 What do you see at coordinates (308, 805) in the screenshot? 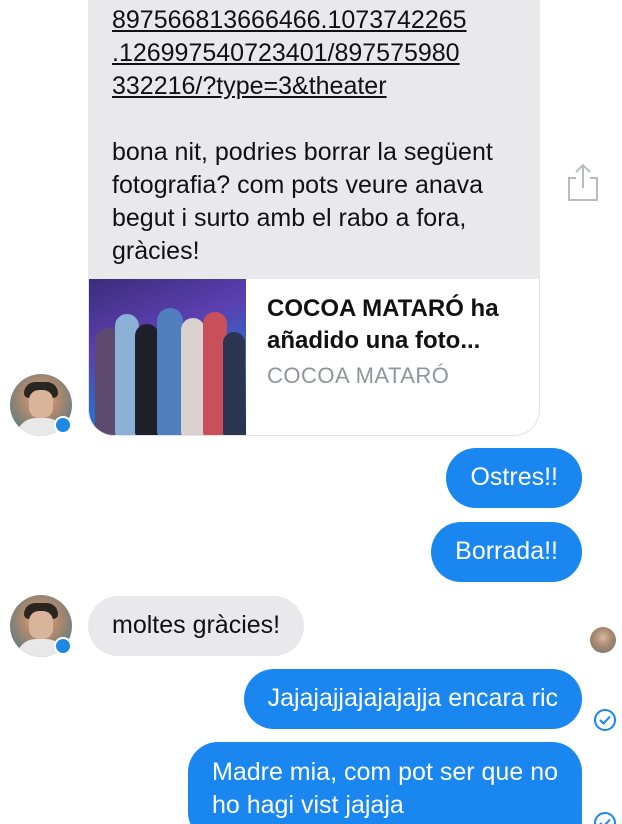
I see `outgoing-message-line: ho hagi vist jajaja` at bounding box center [308, 805].